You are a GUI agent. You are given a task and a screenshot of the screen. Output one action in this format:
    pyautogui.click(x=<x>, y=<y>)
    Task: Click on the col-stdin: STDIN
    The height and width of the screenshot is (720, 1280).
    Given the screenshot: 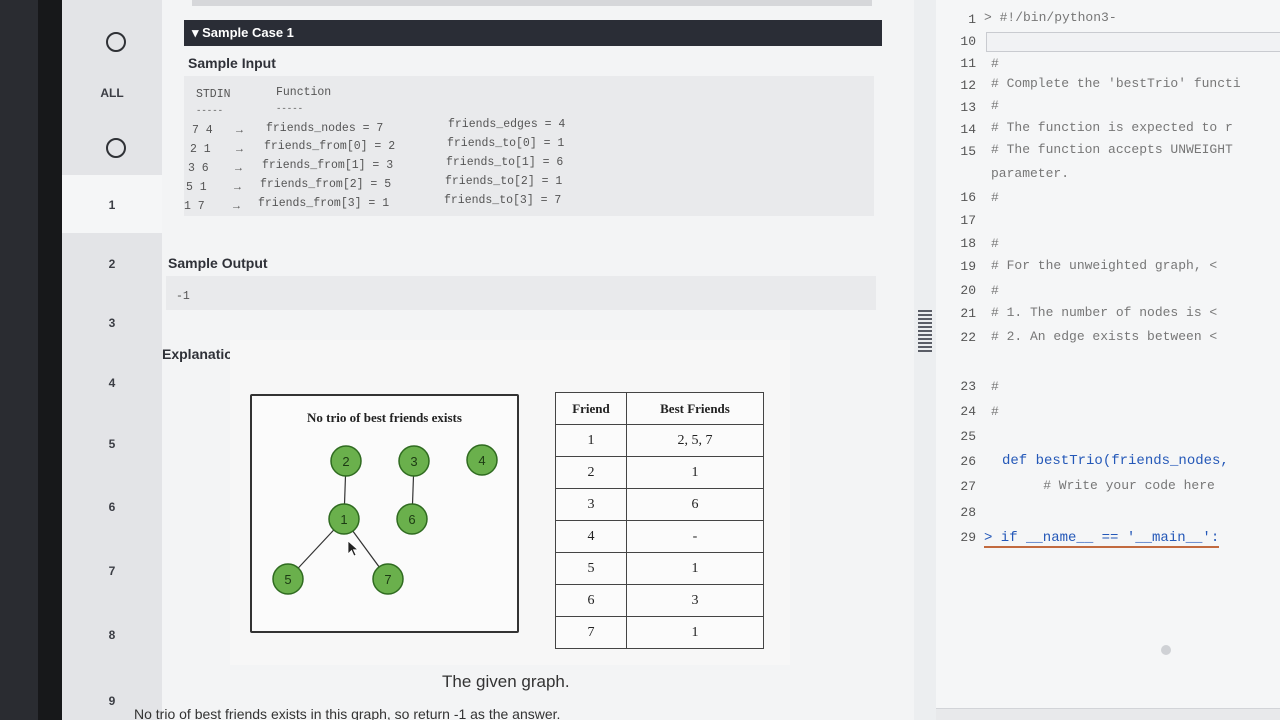 What is the action you would take?
    pyautogui.click(x=213, y=94)
    